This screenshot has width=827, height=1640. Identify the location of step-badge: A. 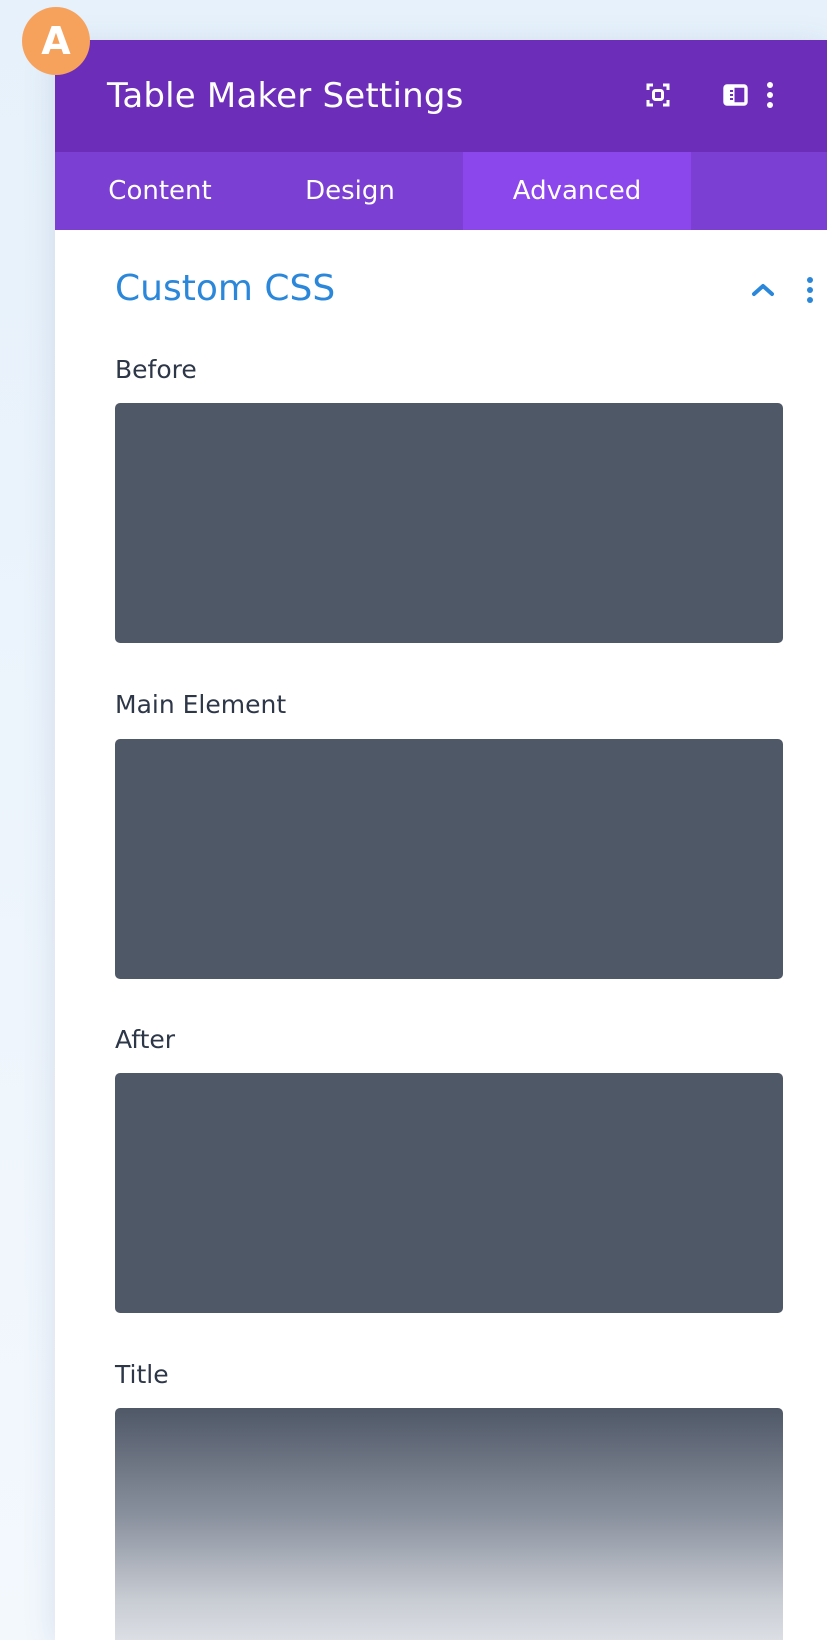
(56, 41).